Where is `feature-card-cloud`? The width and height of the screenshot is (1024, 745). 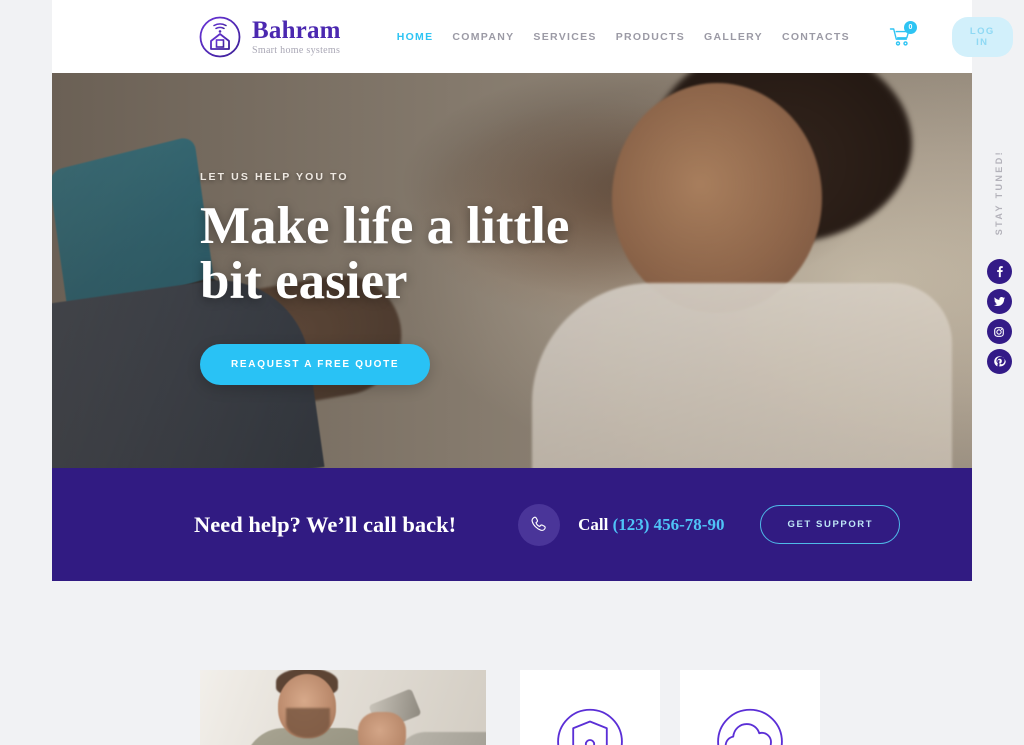 feature-card-cloud is located at coordinates (750, 707).